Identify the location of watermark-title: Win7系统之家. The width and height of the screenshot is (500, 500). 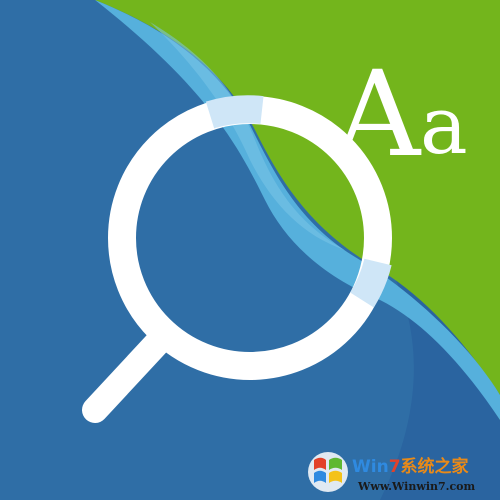
(410, 466).